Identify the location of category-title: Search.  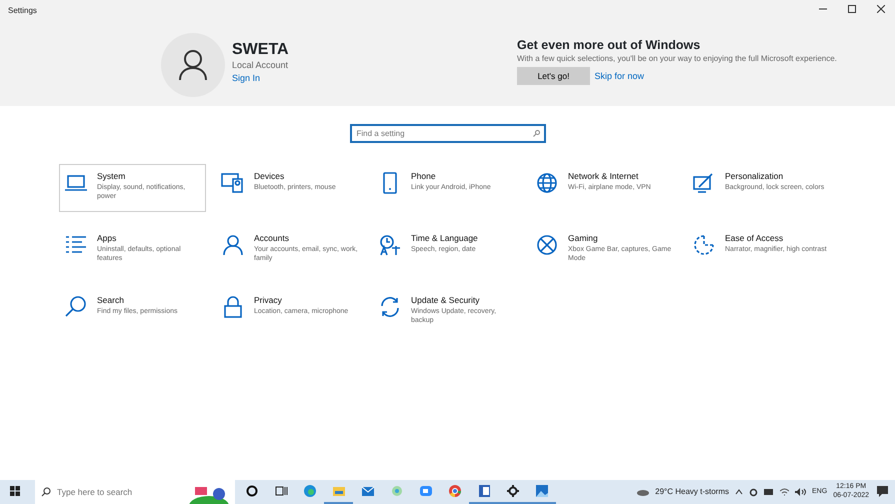
(111, 300).